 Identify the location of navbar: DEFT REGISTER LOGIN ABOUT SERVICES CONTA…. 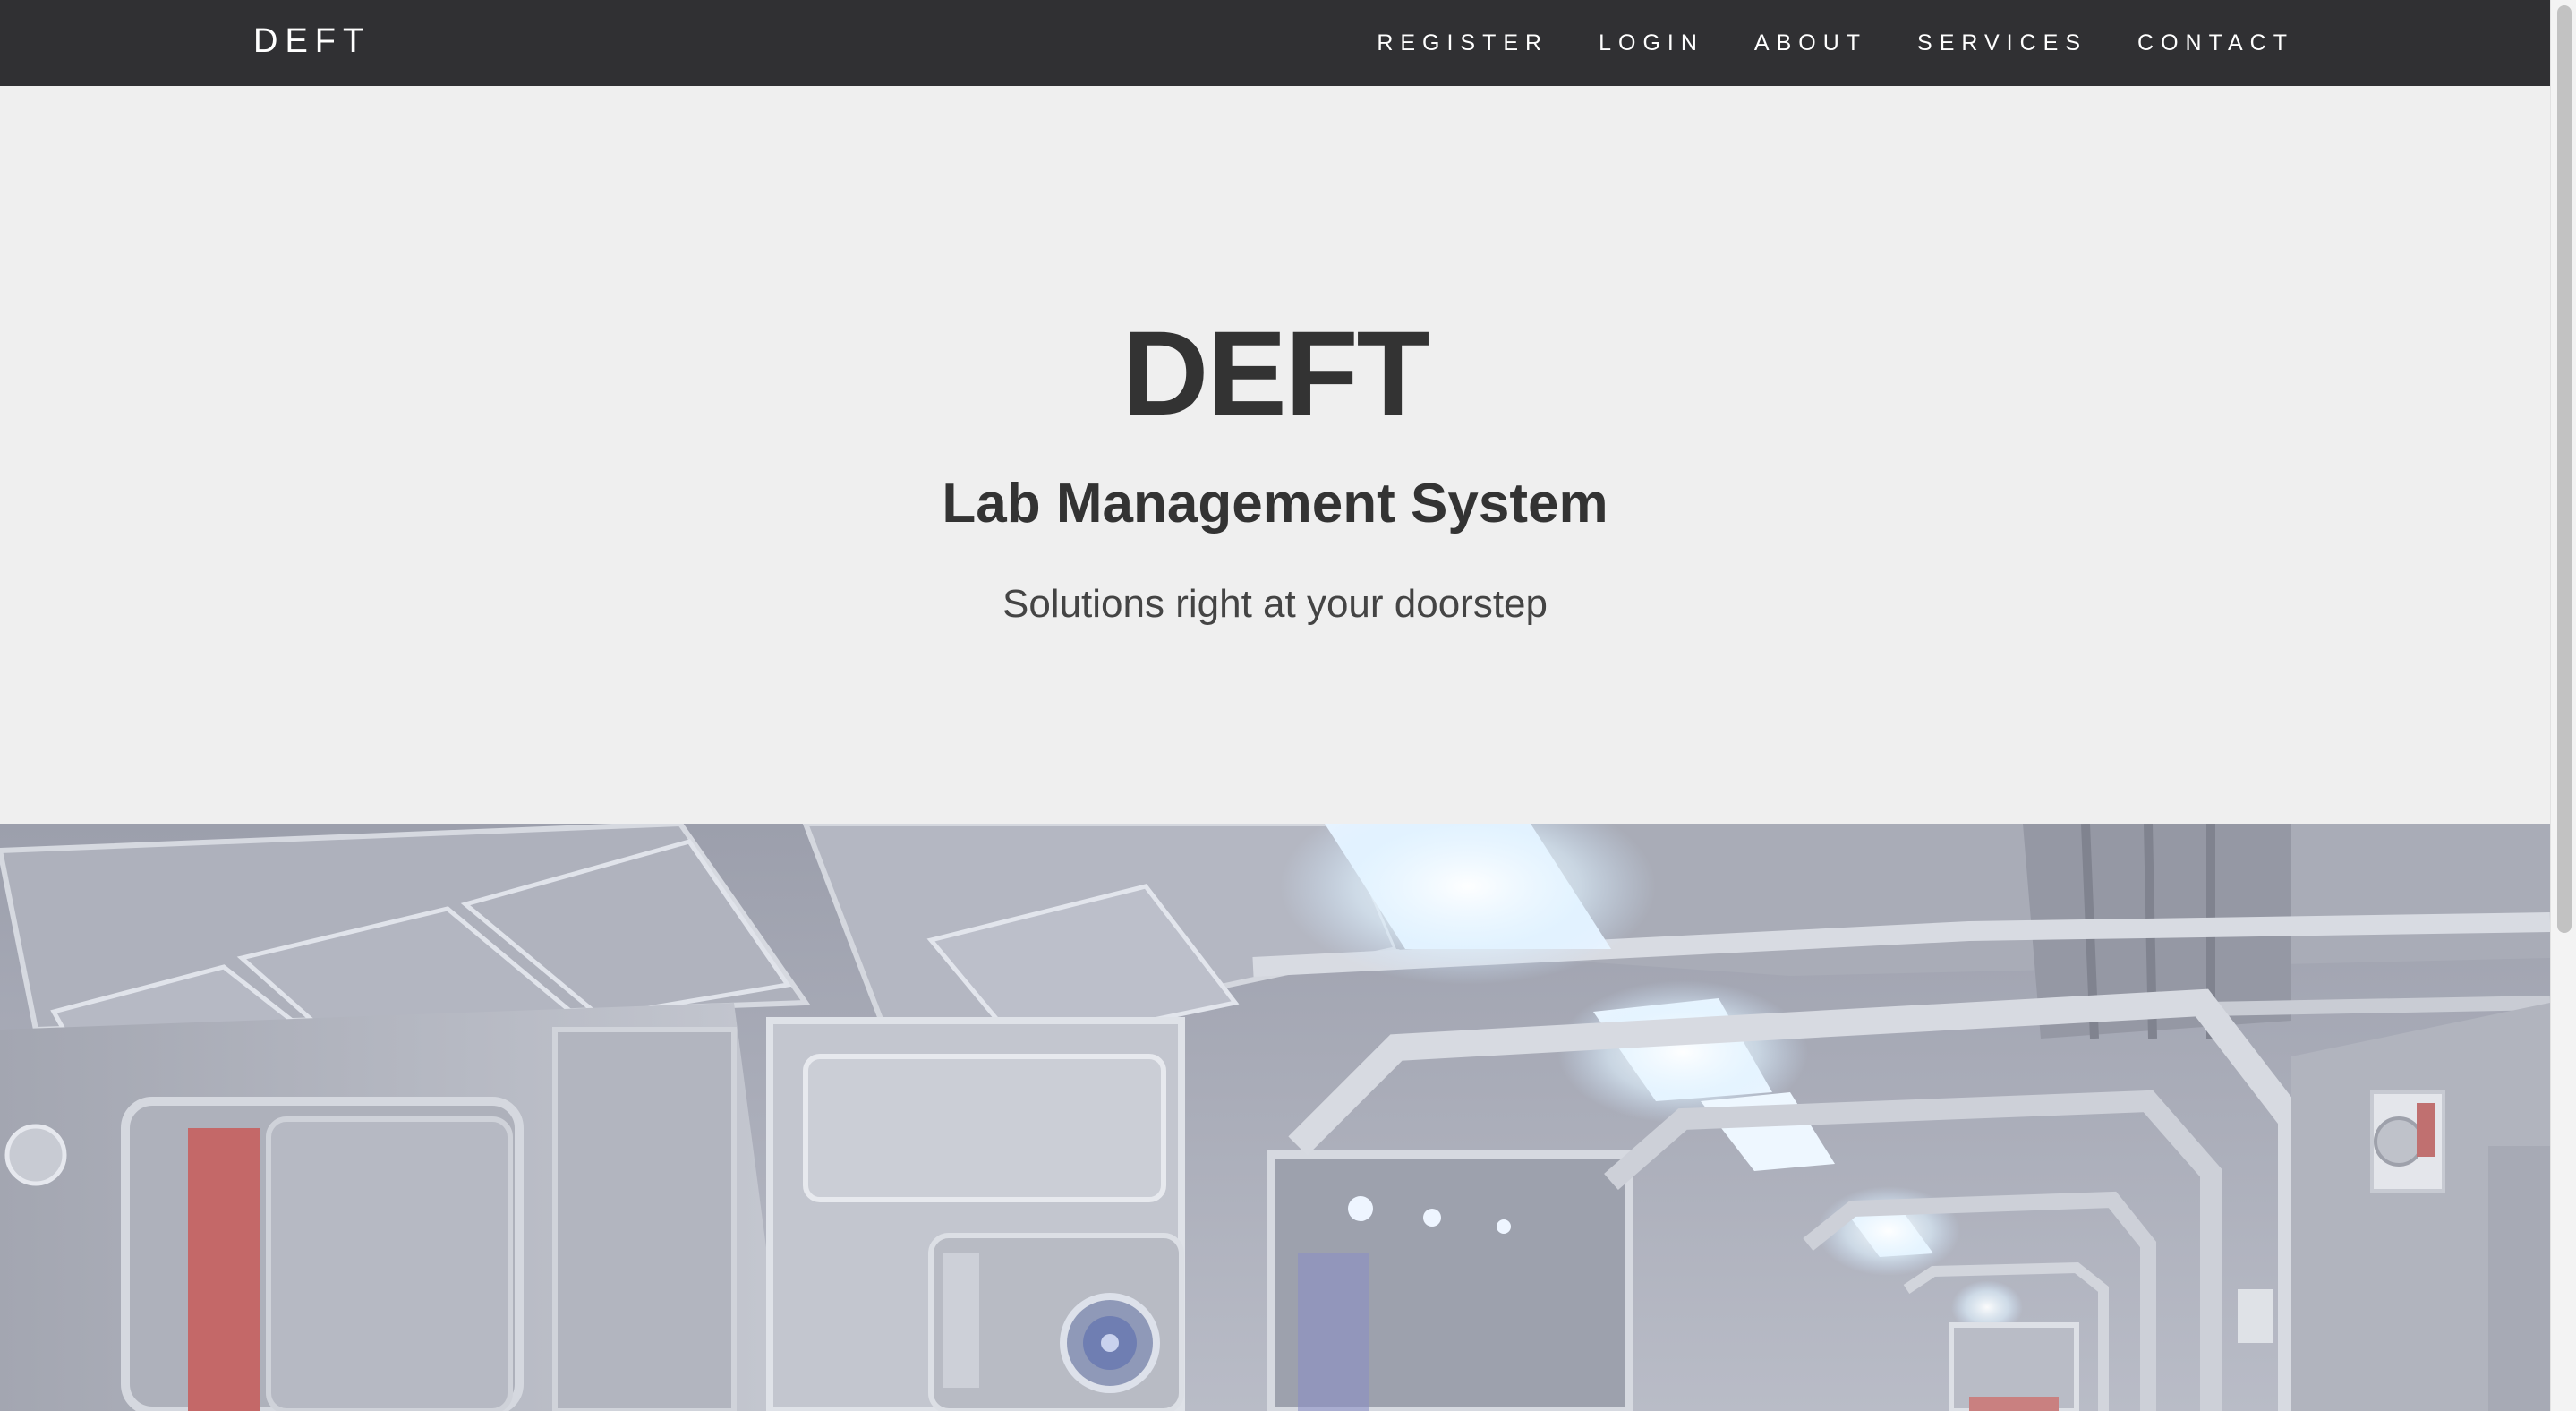
(1275, 43).